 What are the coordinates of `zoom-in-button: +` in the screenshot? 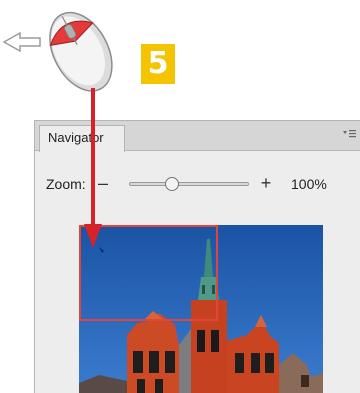 It's located at (266, 183).